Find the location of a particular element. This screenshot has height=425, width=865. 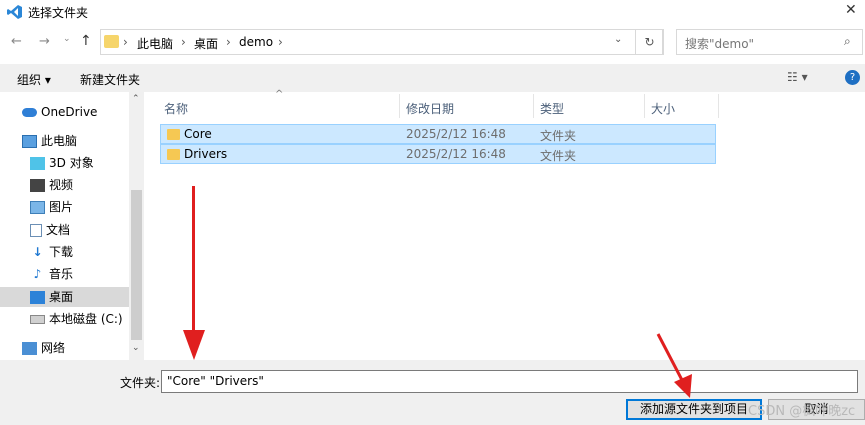

sidebar-item-label: 此电脑 is located at coordinates (59, 141).